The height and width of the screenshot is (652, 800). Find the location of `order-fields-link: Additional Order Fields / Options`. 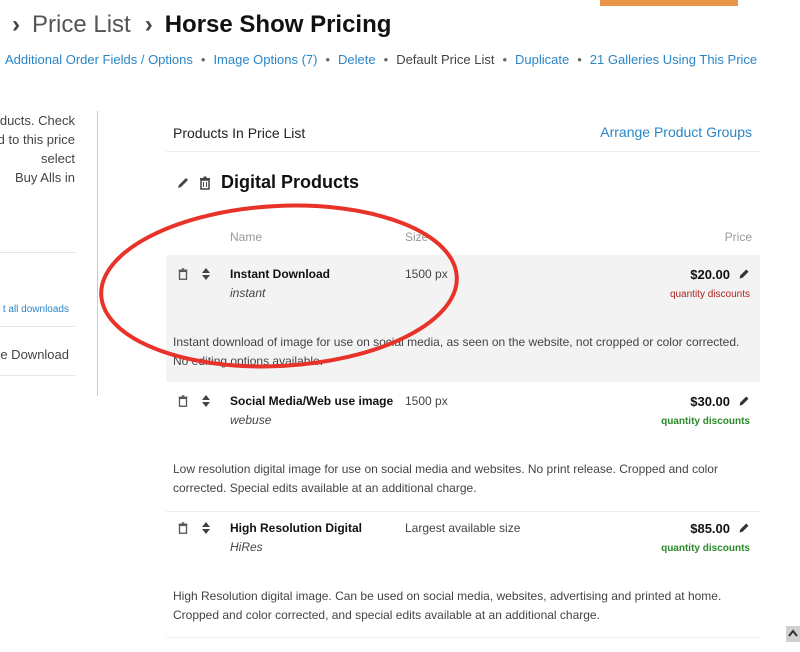

order-fields-link: Additional Order Fields / Options is located at coordinates (99, 59).